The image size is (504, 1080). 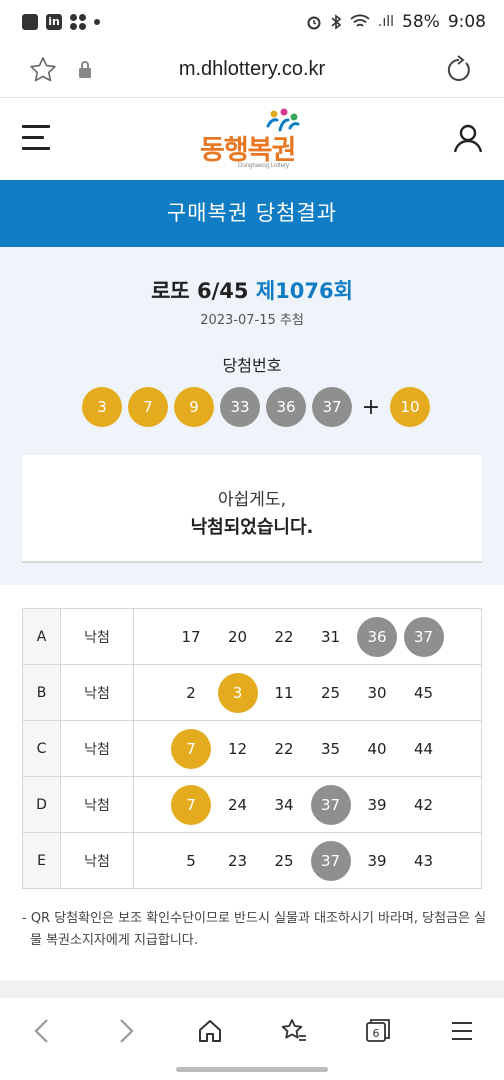 What do you see at coordinates (126, 1031) in the screenshot?
I see `forward-icon` at bounding box center [126, 1031].